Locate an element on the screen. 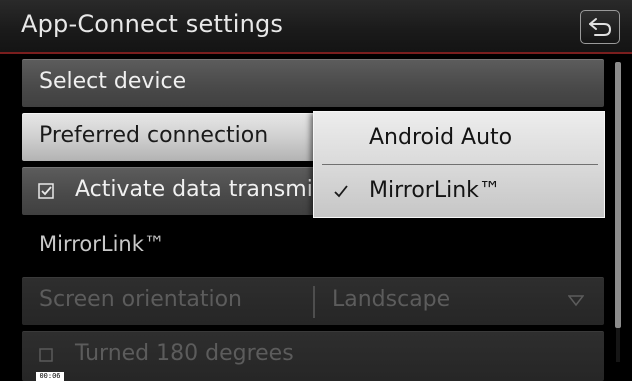  option-label: MirrorLink™ is located at coordinates (435, 190).